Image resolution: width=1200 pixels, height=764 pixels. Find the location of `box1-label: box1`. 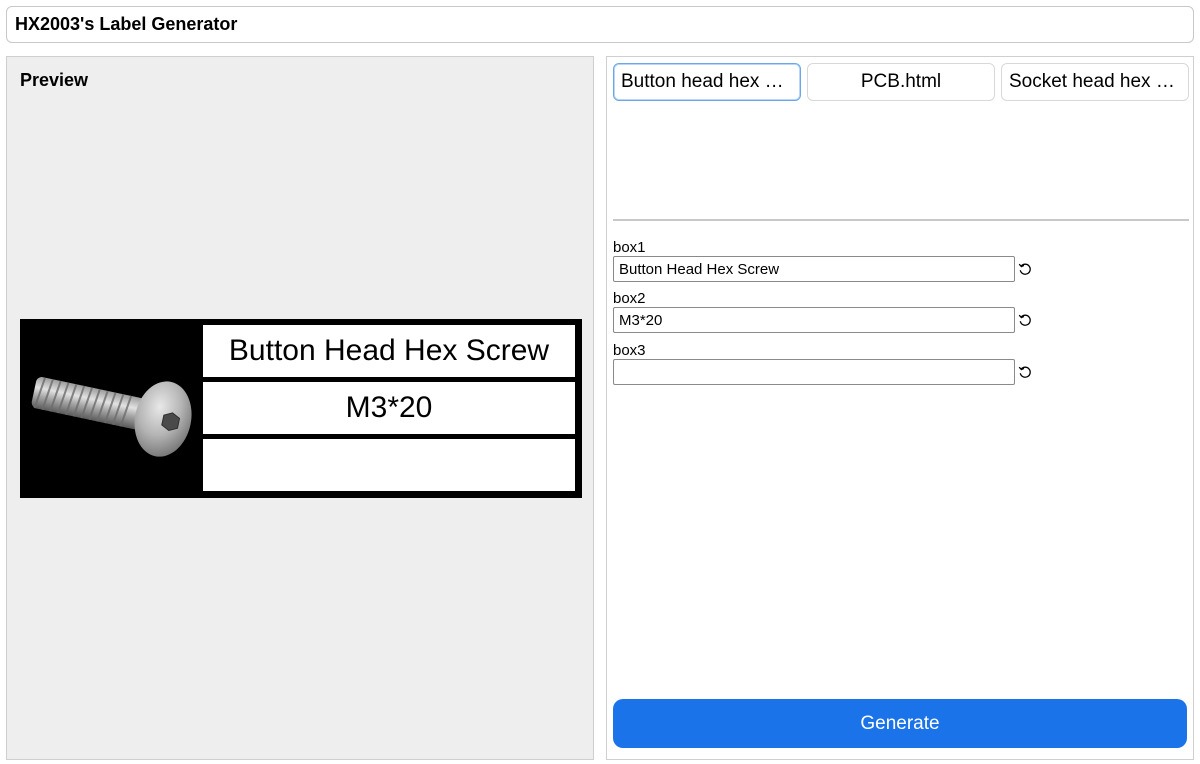

box1-label: box1 is located at coordinates (629, 247).